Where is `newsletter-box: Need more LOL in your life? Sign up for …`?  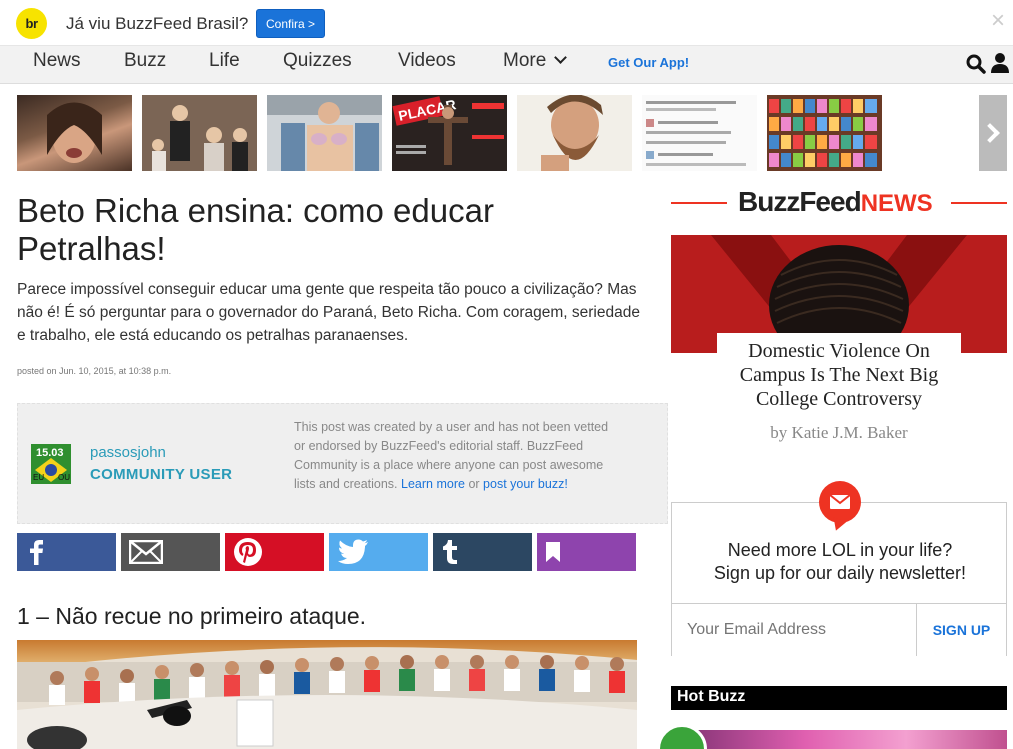
newsletter-box: Need more LOL in your life? Sign up for … is located at coordinates (839, 568).